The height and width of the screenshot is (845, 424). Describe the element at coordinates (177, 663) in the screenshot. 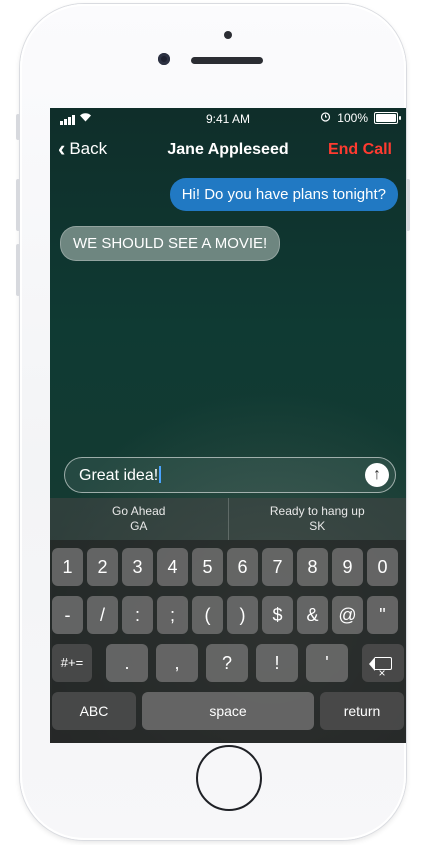

I see `key: ,` at that location.